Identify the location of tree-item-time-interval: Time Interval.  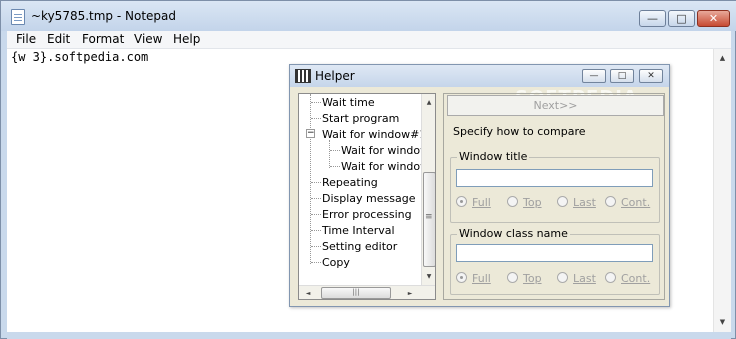
(358, 230).